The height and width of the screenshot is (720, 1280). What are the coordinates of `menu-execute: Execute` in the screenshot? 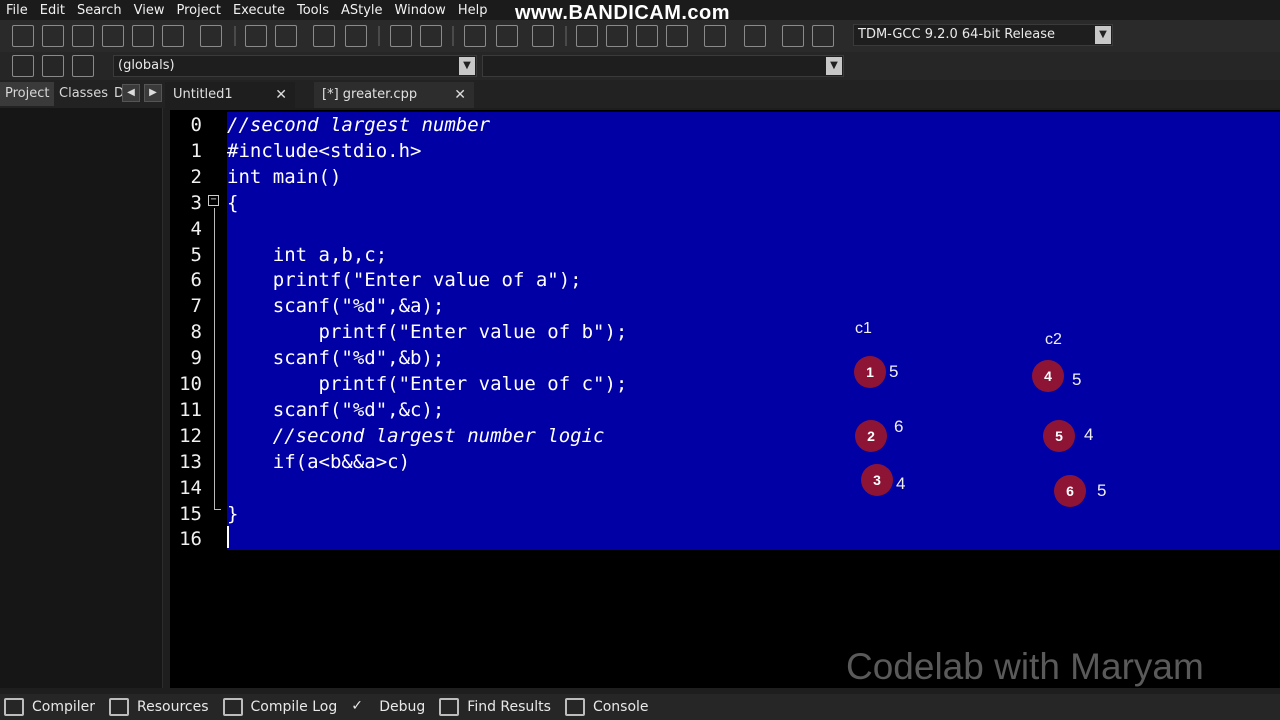 It's located at (259, 10).